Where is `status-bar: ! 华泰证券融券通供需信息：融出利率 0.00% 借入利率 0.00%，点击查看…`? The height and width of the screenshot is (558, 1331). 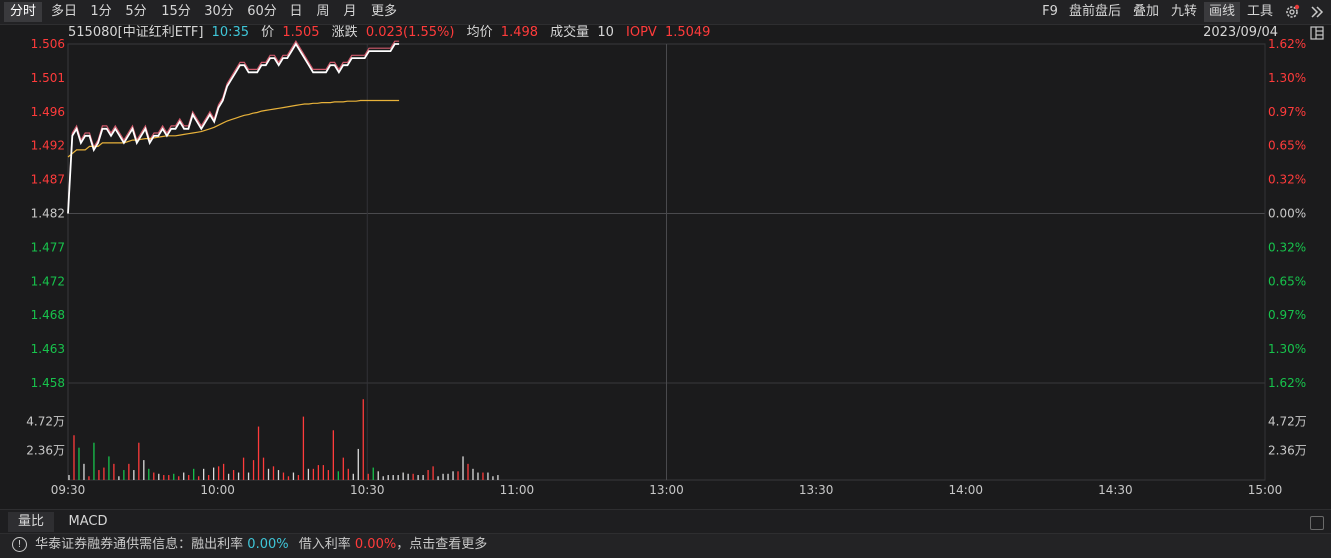 status-bar: ! 华泰证券融券通供需信息：融出利率 0.00% 借入利率 0.00%，点击查看… is located at coordinates (665, 545).